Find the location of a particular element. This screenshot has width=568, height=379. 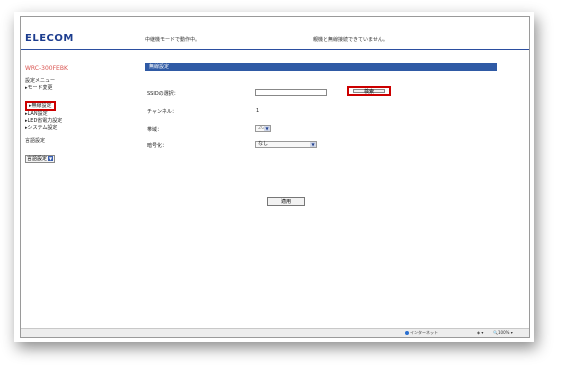

device-name: WRC-300FEBK is located at coordinates (46, 68).